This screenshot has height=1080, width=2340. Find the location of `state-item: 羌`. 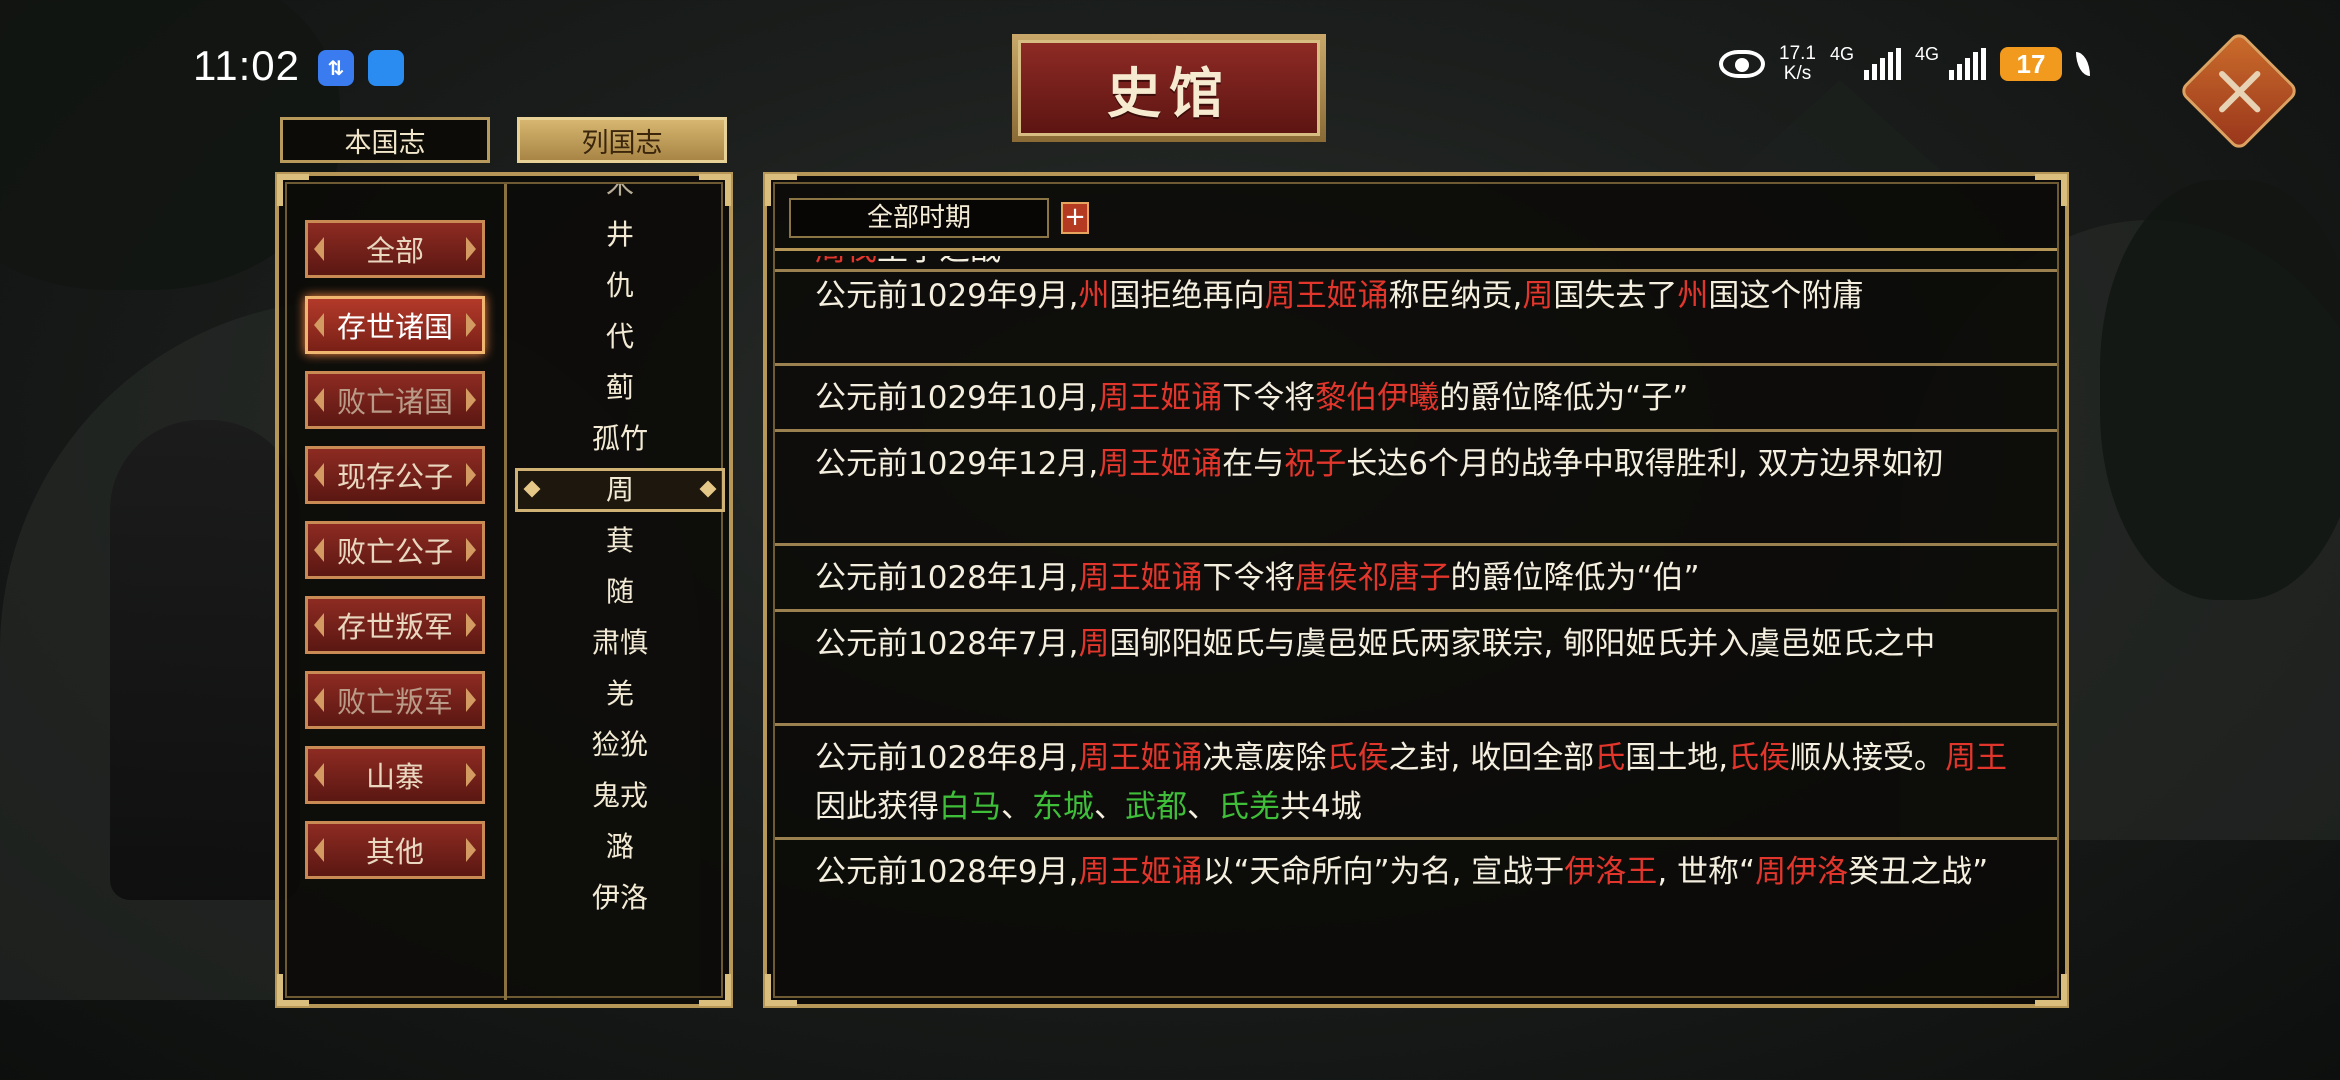

state-item: 羌 is located at coordinates (620, 694).